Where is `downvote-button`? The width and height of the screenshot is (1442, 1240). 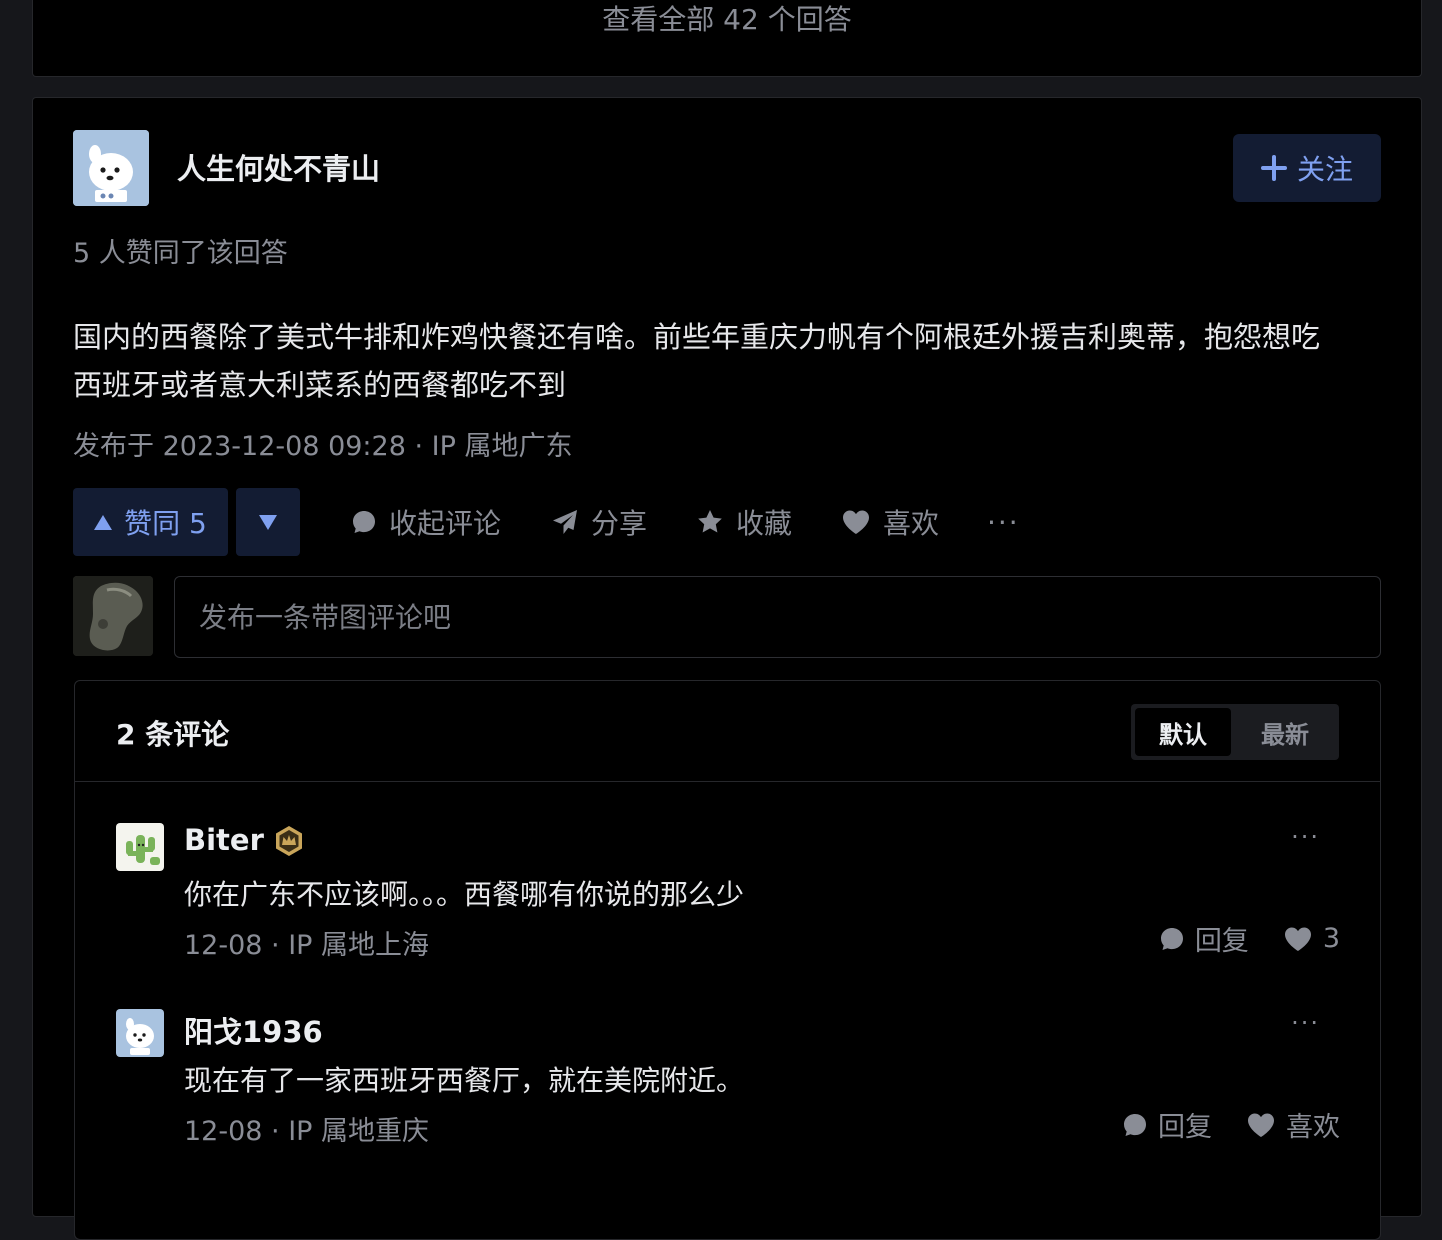
downvote-button is located at coordinates (268, 522).